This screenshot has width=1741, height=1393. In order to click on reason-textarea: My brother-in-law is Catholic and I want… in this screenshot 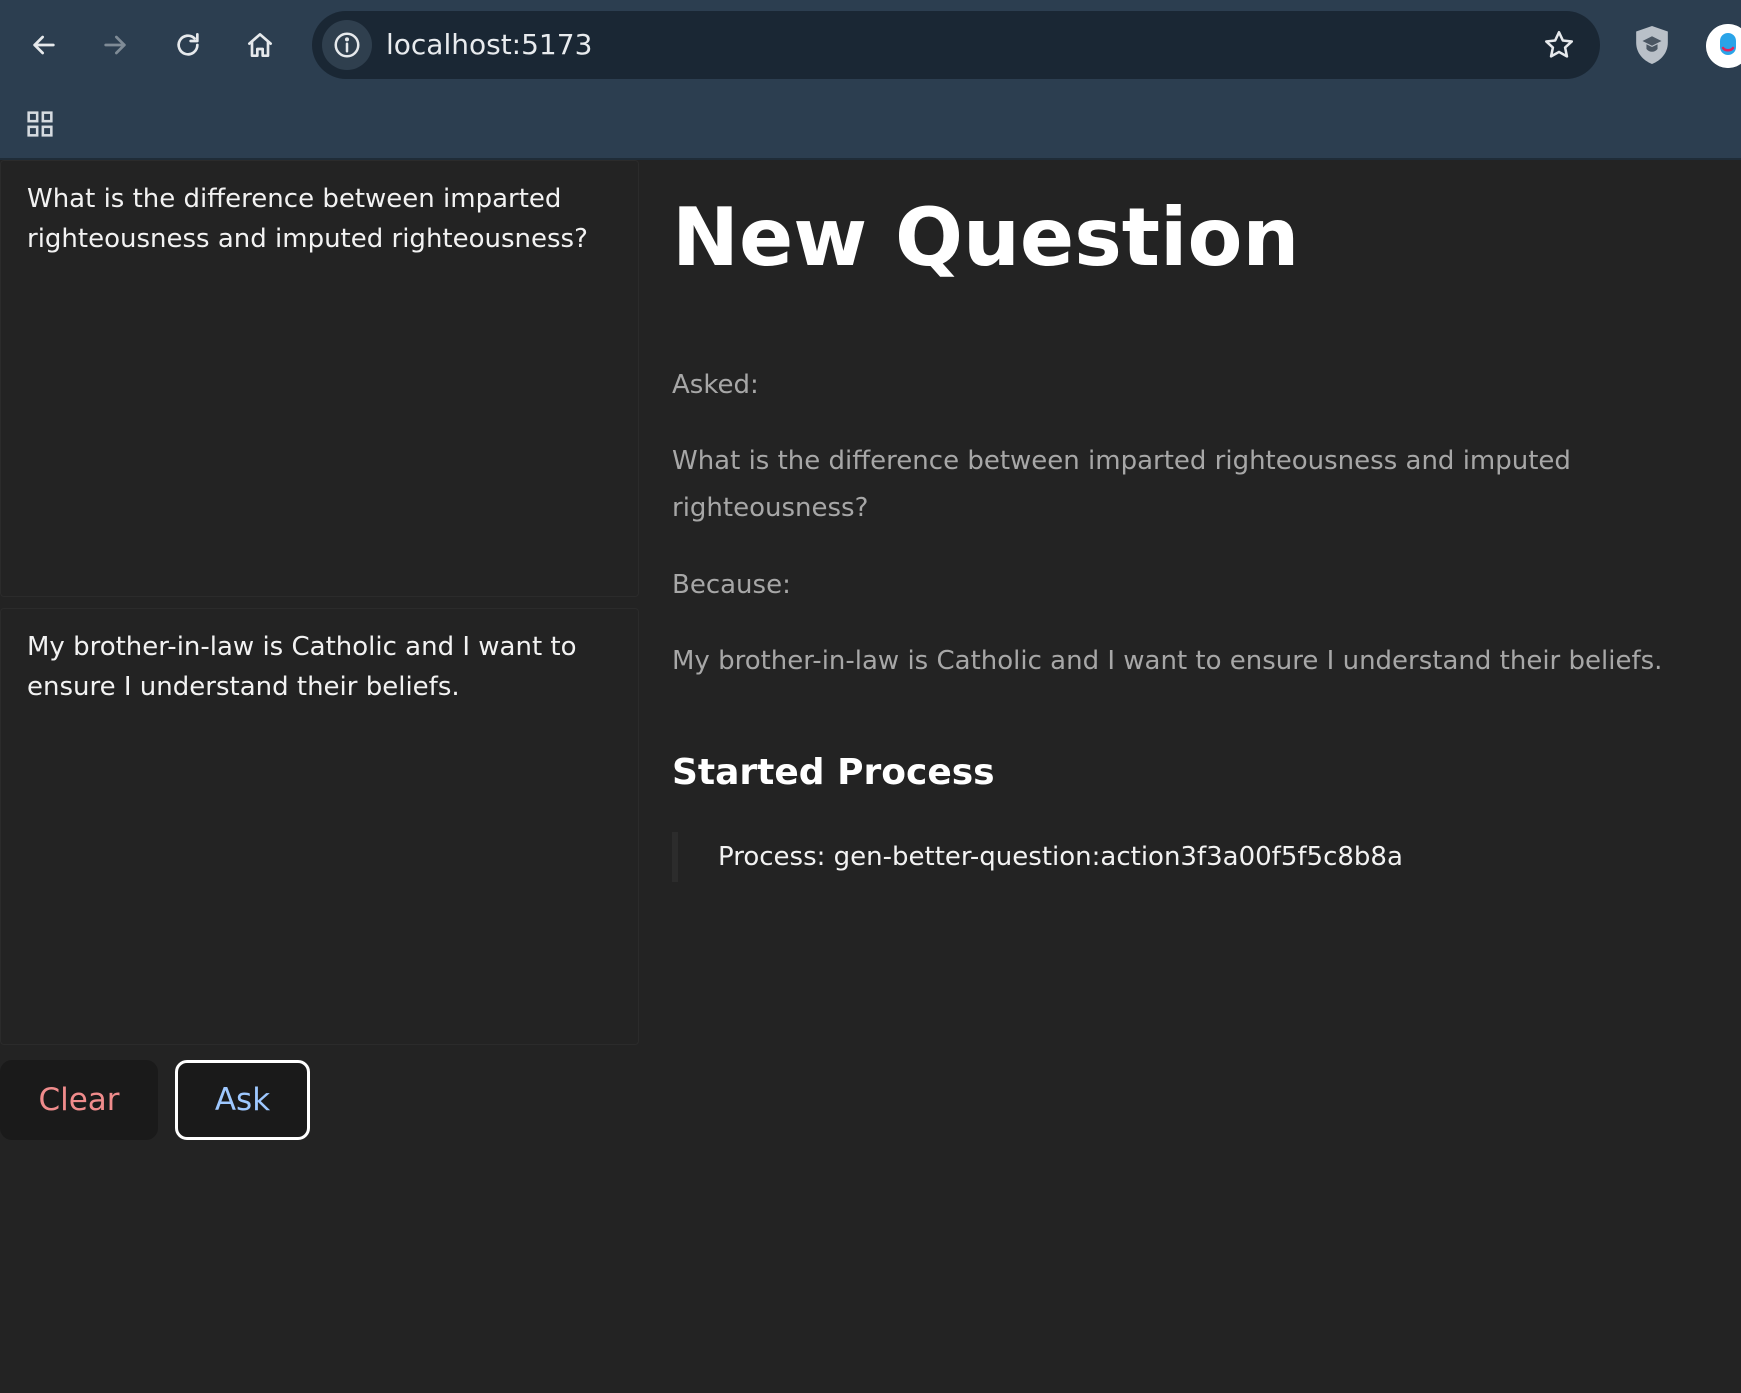, I will do `click(319, 826)`.